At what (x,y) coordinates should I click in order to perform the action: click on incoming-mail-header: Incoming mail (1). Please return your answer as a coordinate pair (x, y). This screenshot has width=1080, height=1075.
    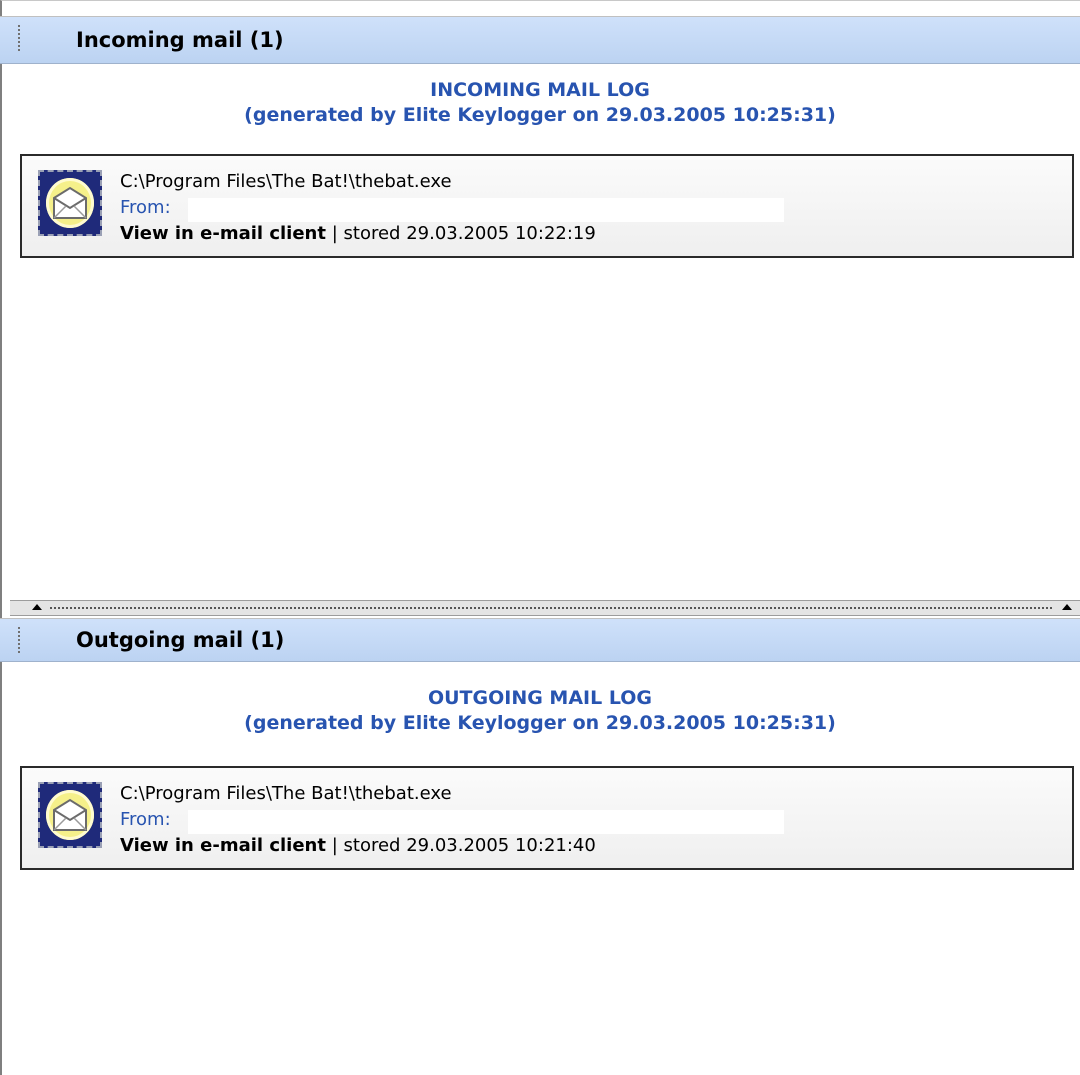
    Looking at the image, I should click on (540, 40).